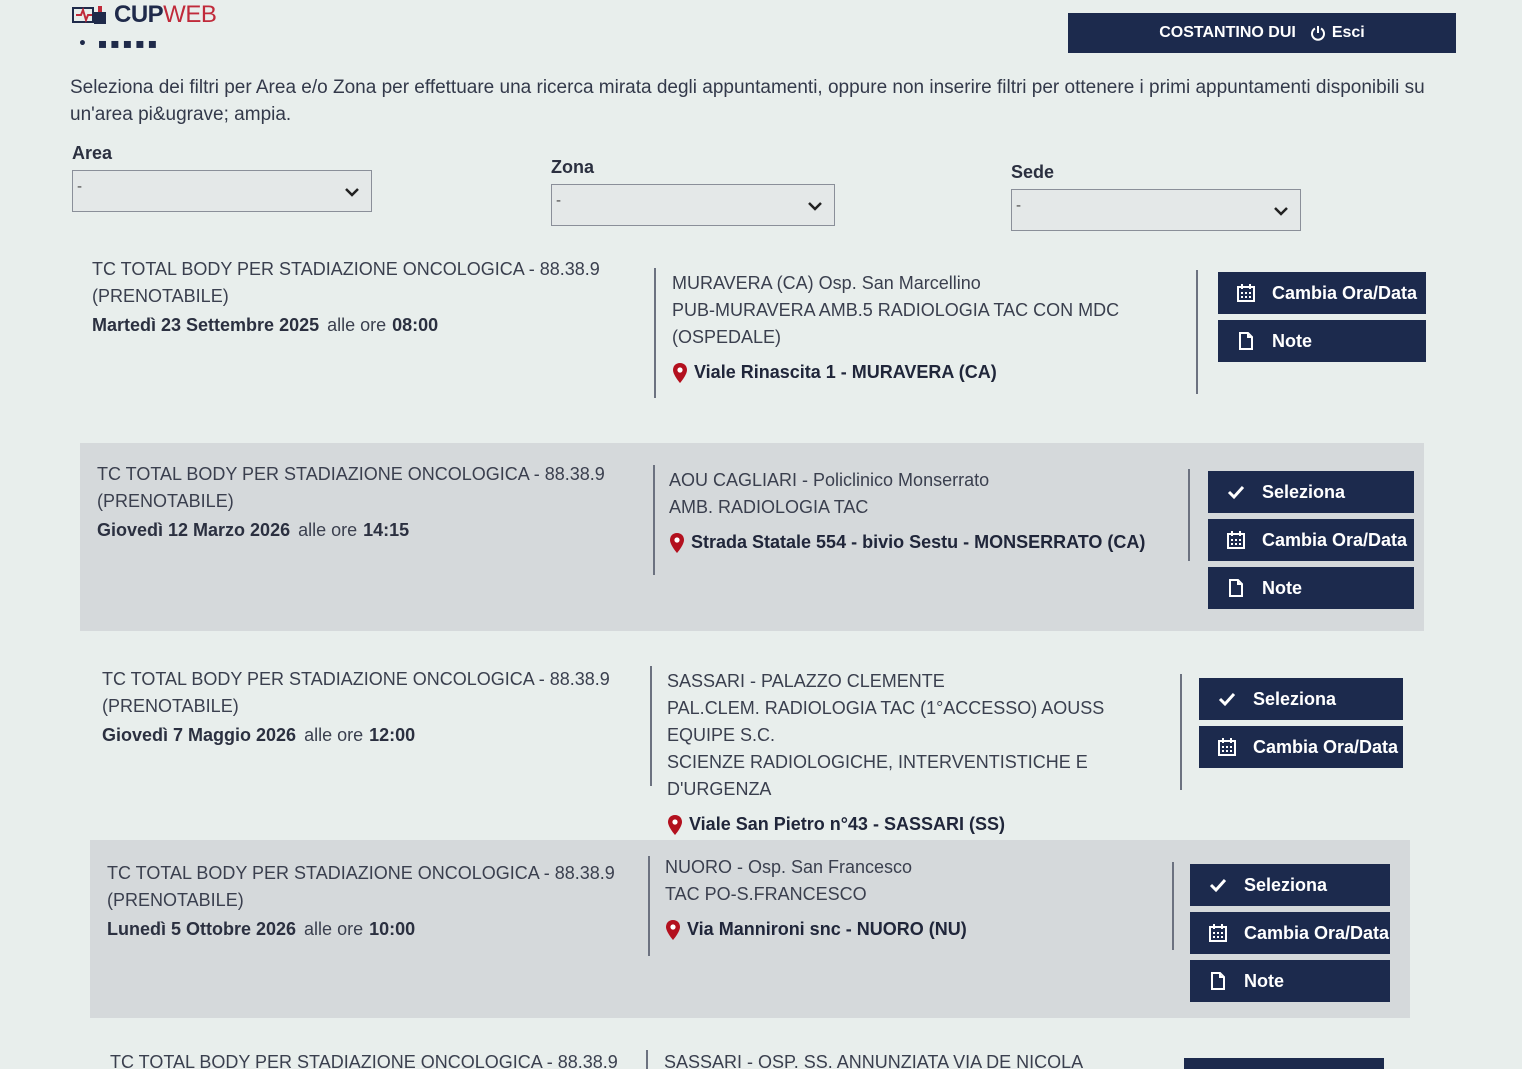 This screenshot has height=1069, width=1522. I want to click on cupweb-logo: CUPWEB, so click(144, 15).